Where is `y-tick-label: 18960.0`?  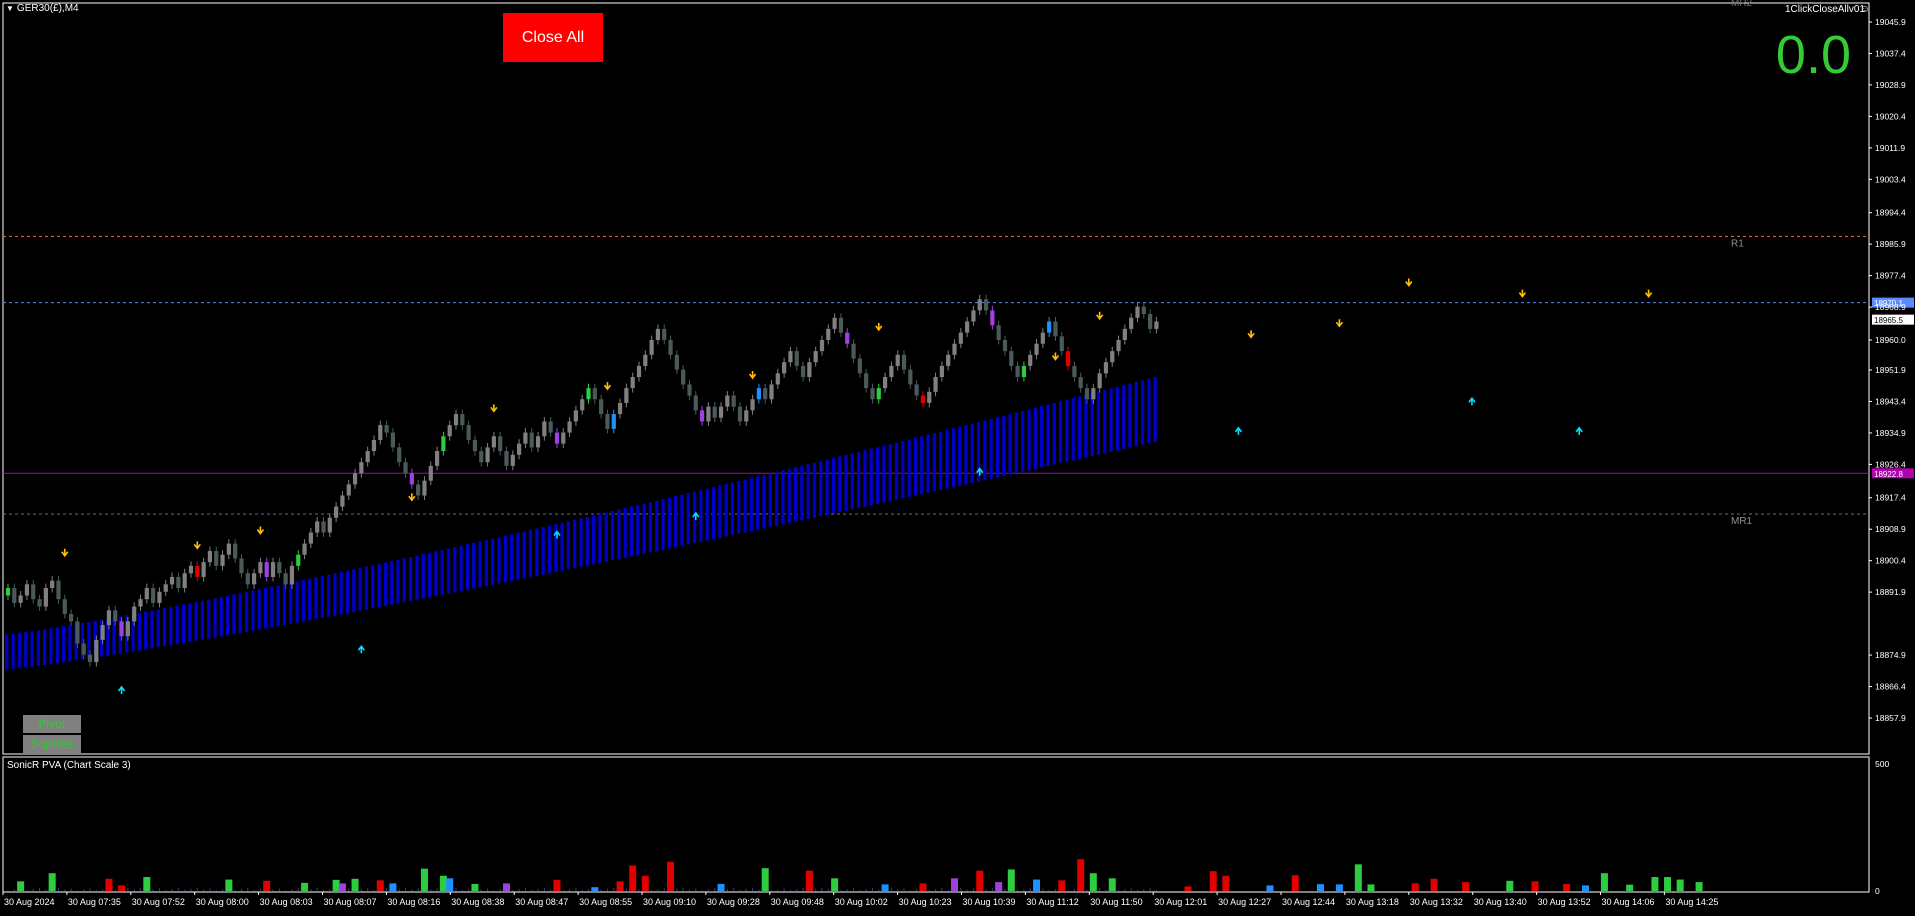
y-tick-label: 18960.0 is located at coordinates (1890, 340).